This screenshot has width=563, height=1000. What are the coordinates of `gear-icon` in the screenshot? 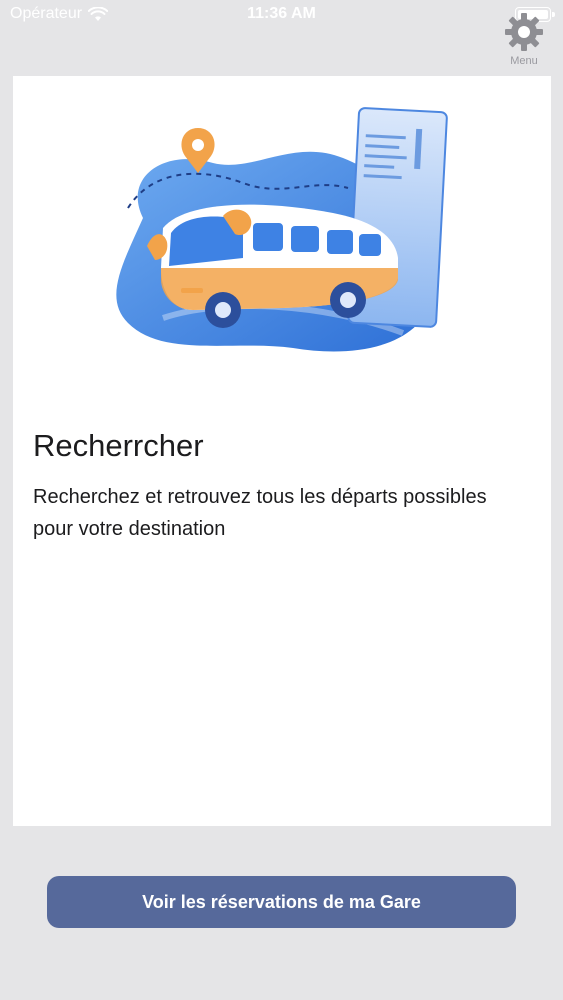 It's located at (524, 32).